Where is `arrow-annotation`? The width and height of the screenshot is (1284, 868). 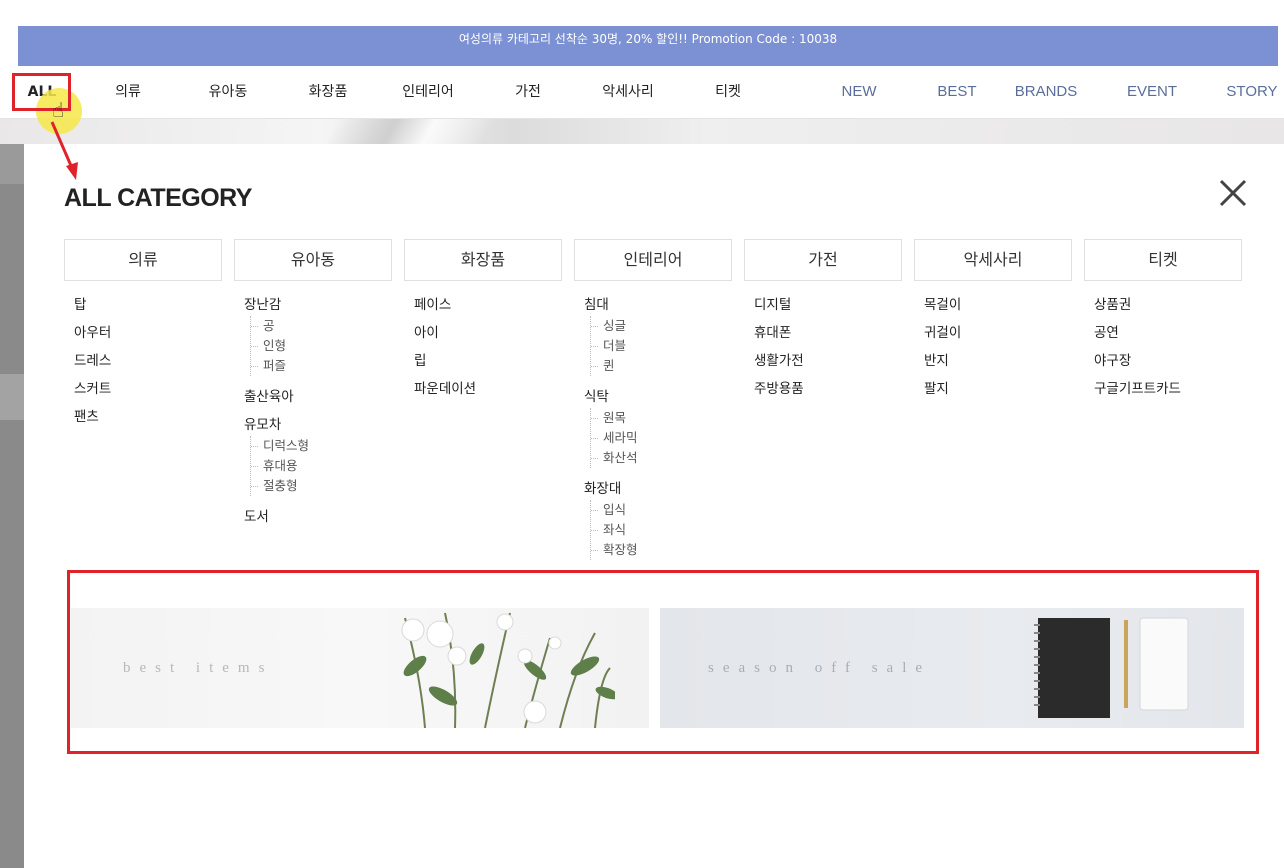 arrow-annotation is located at coordinates (64, 150).